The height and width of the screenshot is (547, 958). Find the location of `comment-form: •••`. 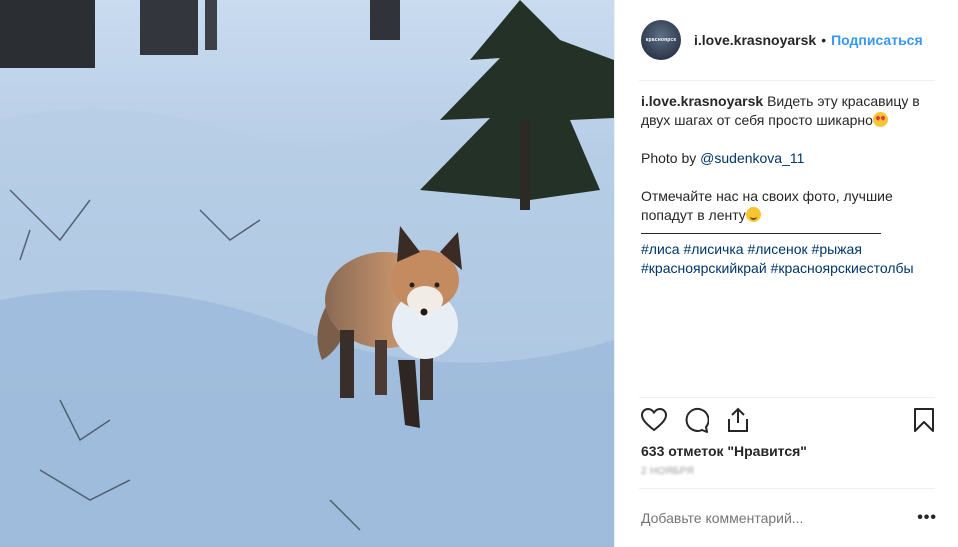

comment-form: ••• is located at coordinates (789, 518).